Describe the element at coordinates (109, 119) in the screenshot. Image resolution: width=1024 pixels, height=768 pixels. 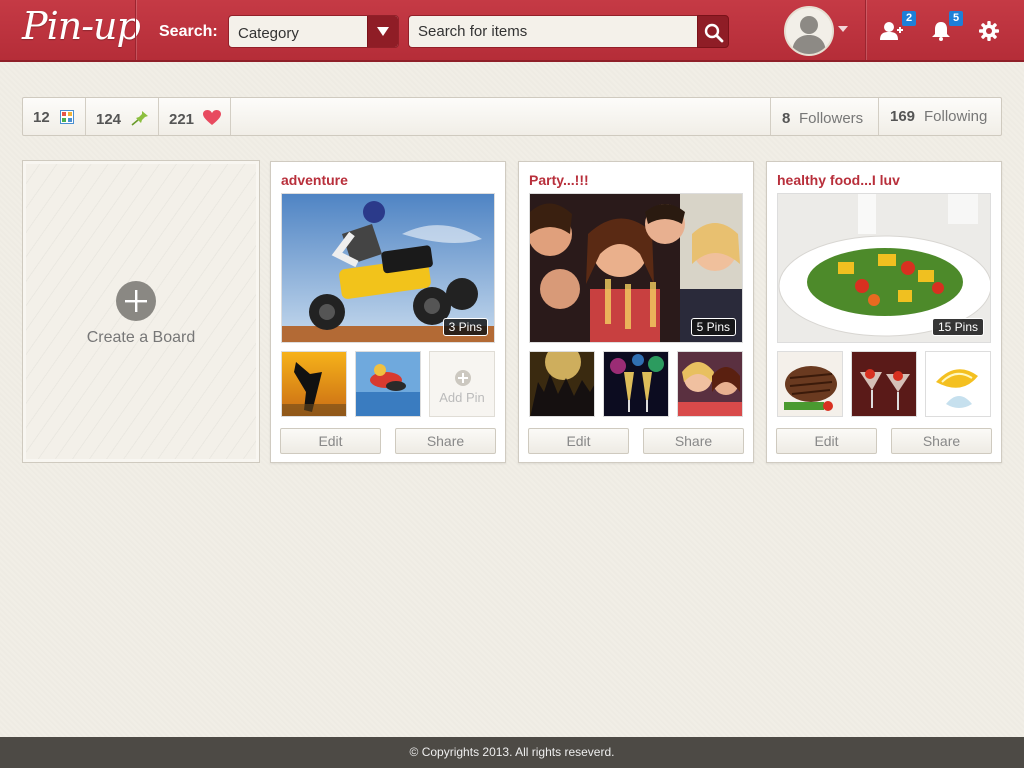
I see `pins-count: 124` at that location.